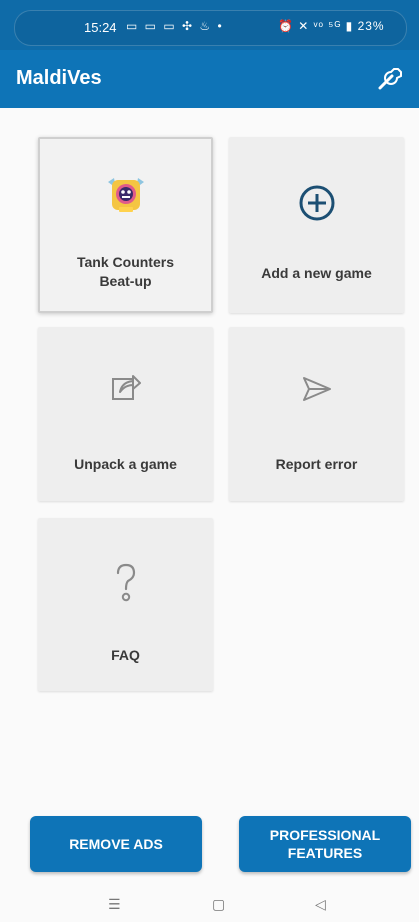  I want to click on home-icon: ▢, so click(218, 904).